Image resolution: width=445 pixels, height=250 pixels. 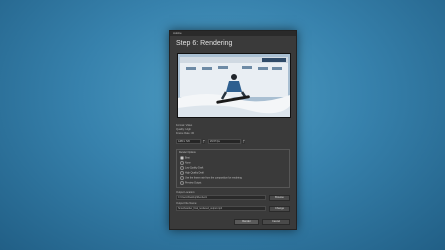 What do you see at coordinates (185, 163) in the screenshot?
I see `option-none: None` at bounding box center [185, 163].